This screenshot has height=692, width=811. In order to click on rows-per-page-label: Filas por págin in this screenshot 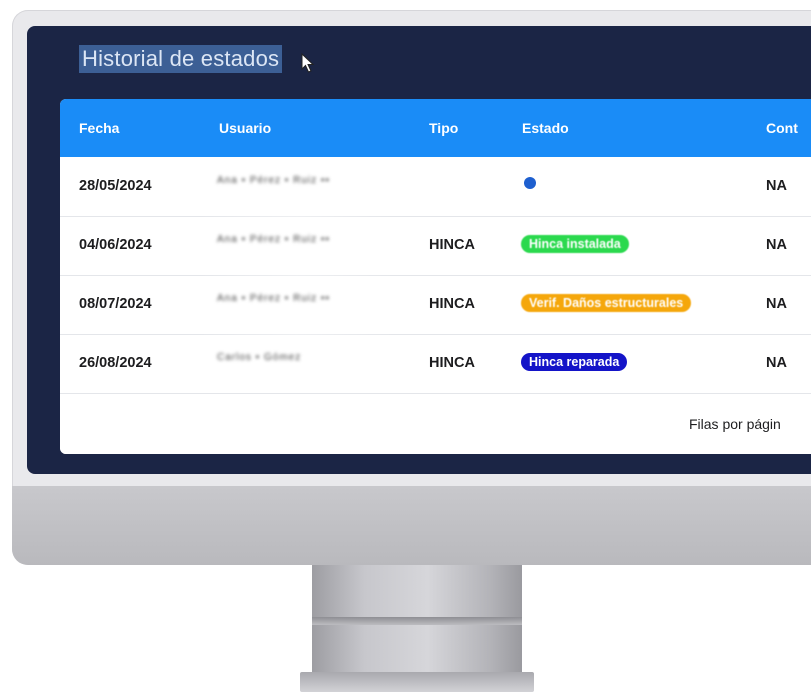, I will do `click(735, 424)`.